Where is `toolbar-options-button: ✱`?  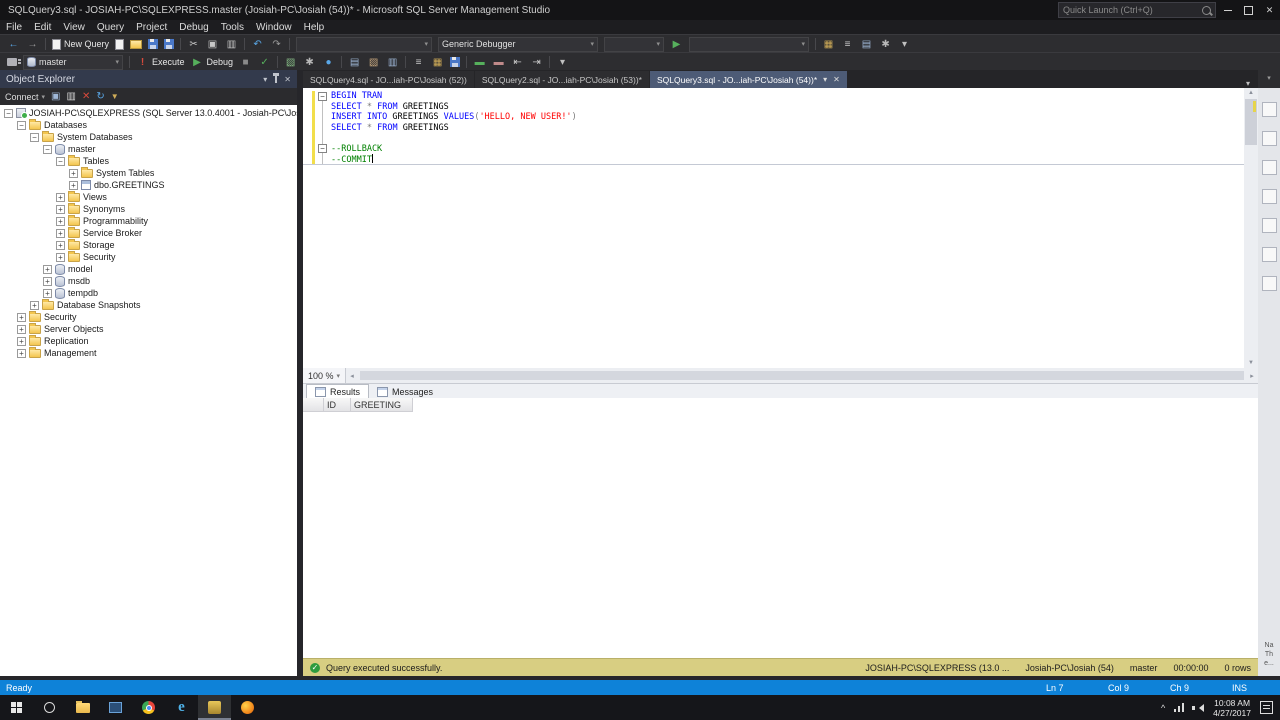 toolbar-options-button: ✱ is located at coordinates (885, 44).